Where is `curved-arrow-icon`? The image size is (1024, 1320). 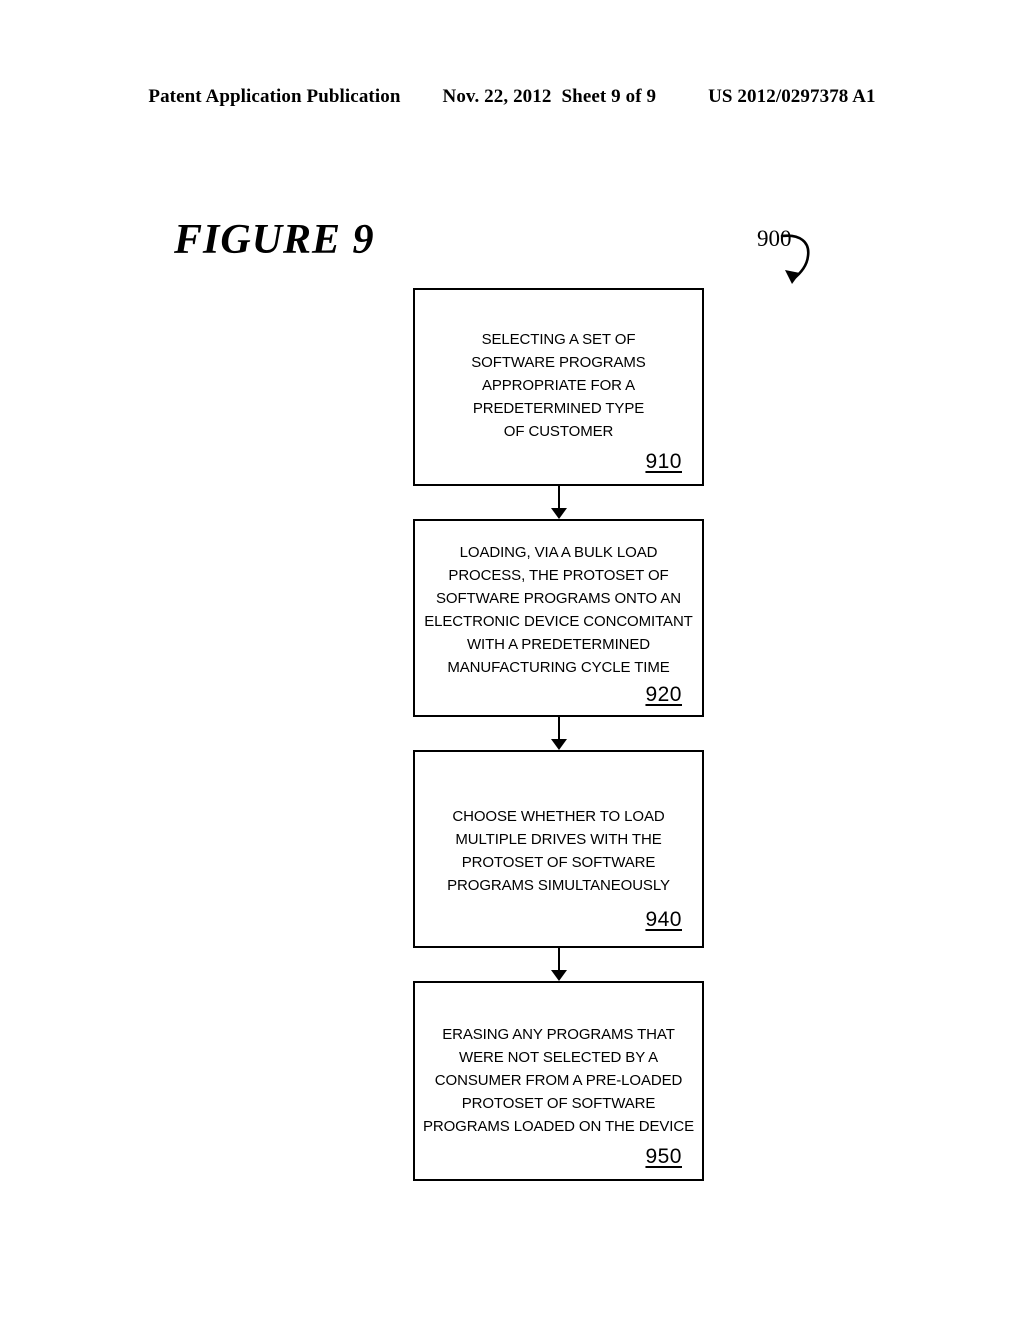
curved-arrow-icon is located at coordinates (795, 259).